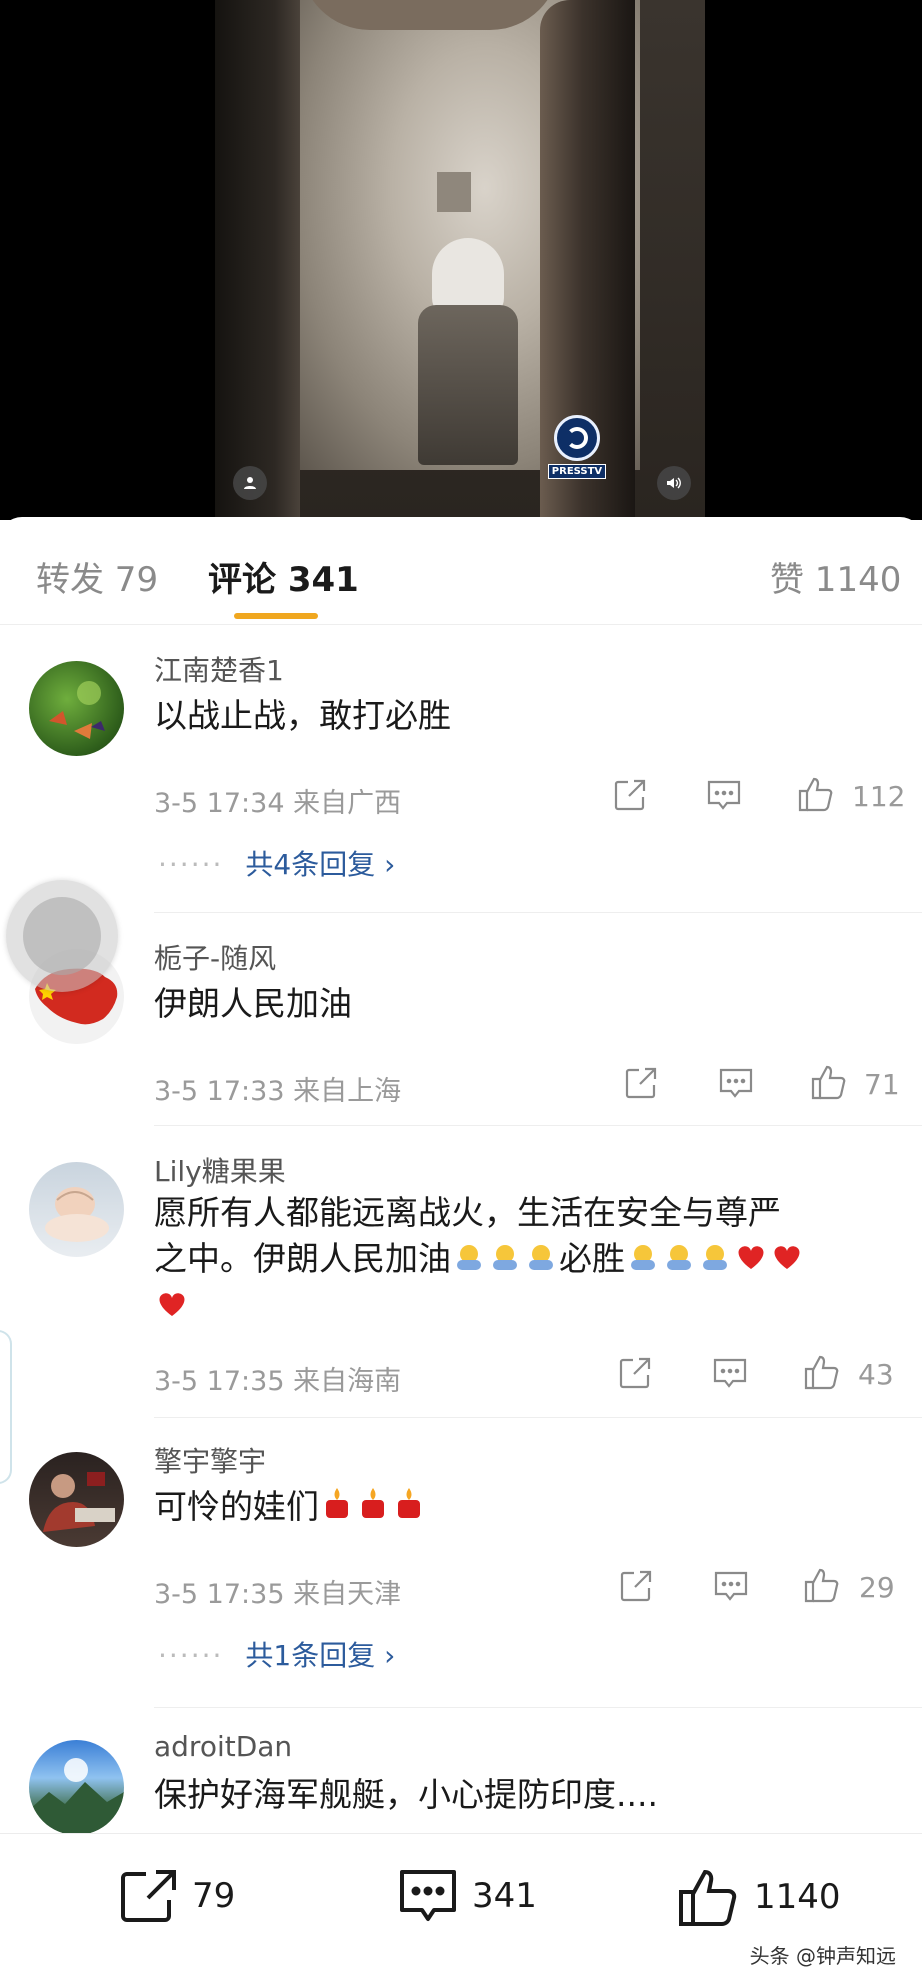  I want to click on repost-button: 79, so click(176, 1896).